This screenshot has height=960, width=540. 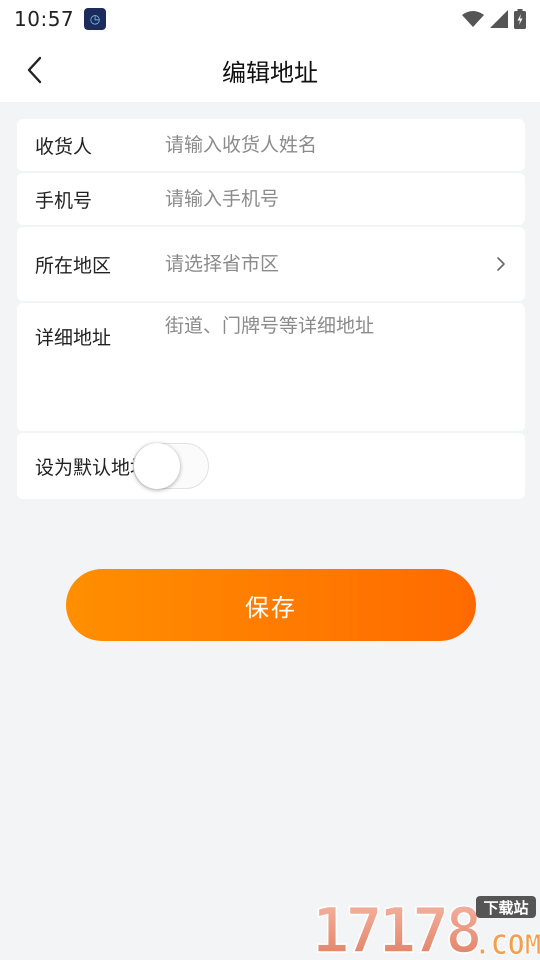 What do you see at coordinates (64, 146) in the screenshot?
I see `receiver-label: 收货人` at bounding box center [64, 146].